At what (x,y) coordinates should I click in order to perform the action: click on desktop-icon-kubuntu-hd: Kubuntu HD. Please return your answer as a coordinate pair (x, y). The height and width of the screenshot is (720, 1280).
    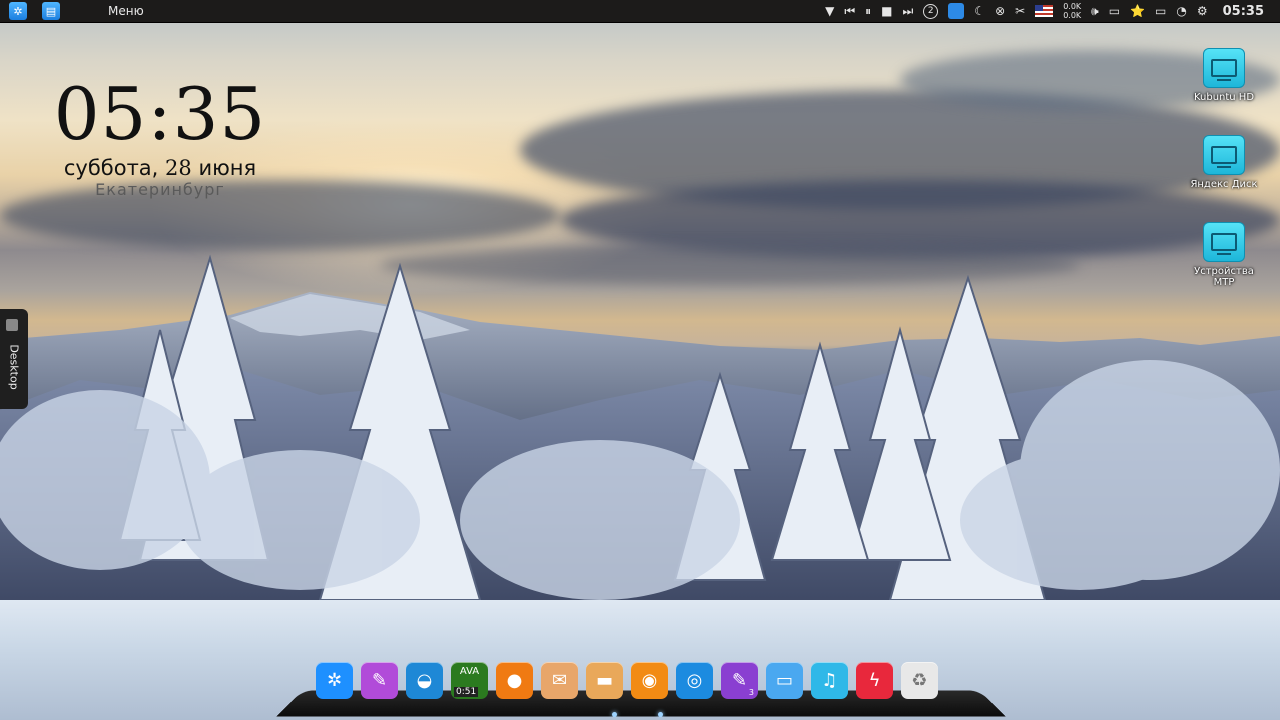
    Looking at the image, I should click on (1224, 75).